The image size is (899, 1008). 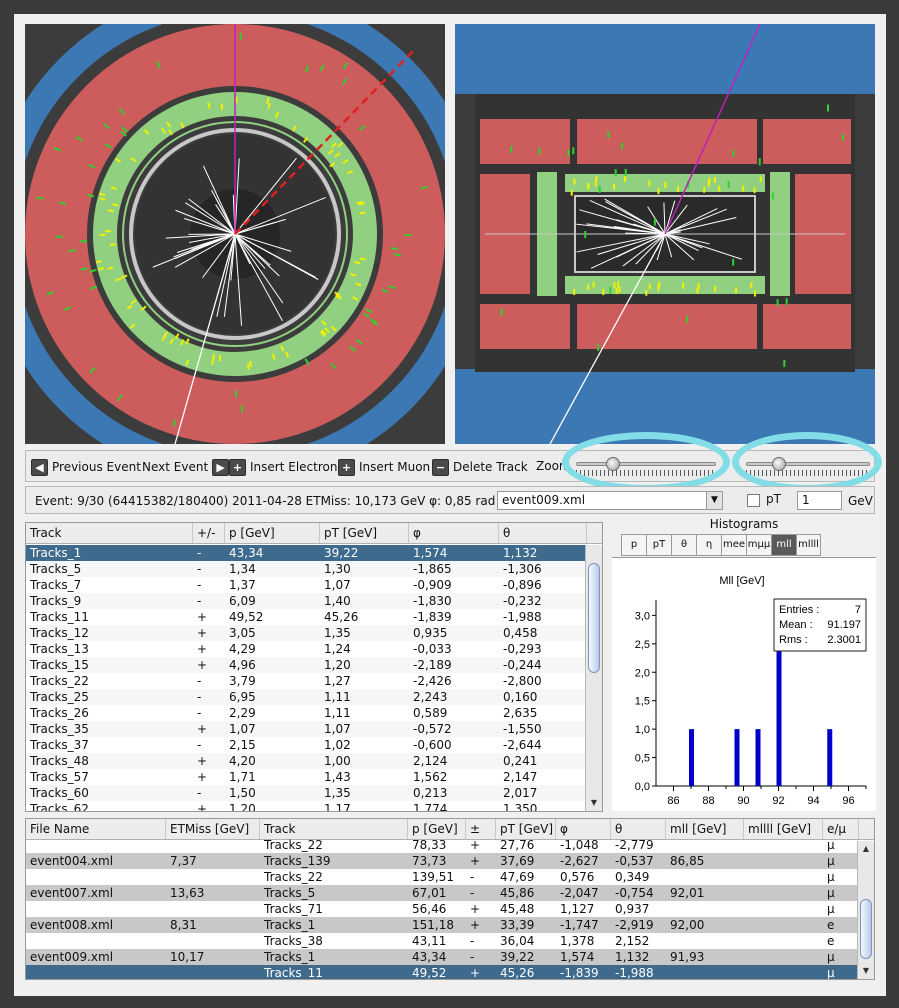 What do you see at coordinates (213, 829) in the screenshot?
I see `files-col-header: ETMiss [GeV]` at bounding box center [213, 829].